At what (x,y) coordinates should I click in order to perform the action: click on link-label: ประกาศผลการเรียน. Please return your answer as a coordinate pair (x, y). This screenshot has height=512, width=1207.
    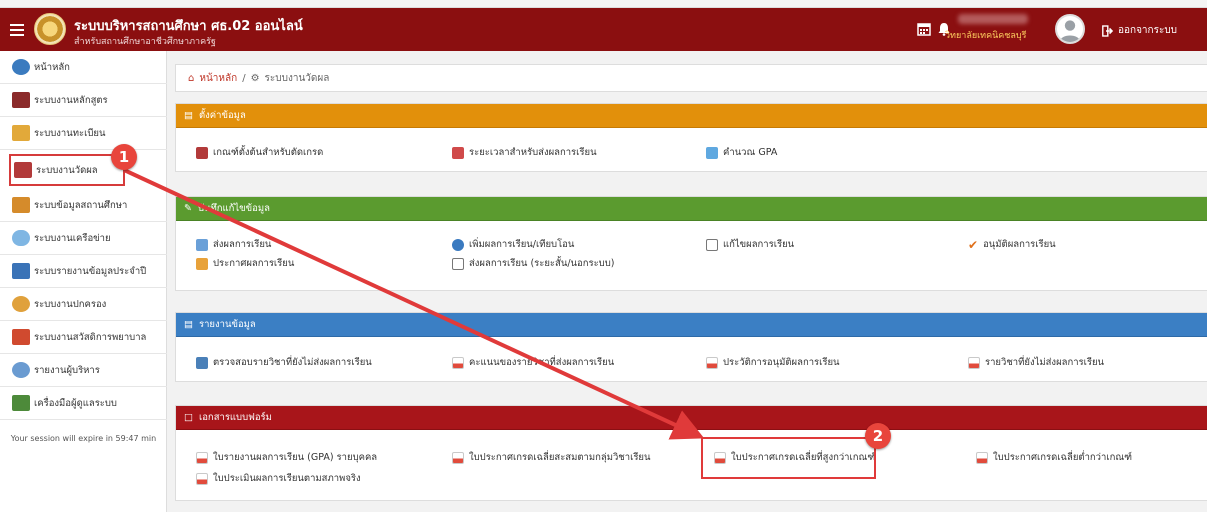
    Looking at the image, I should click on (254, 263).